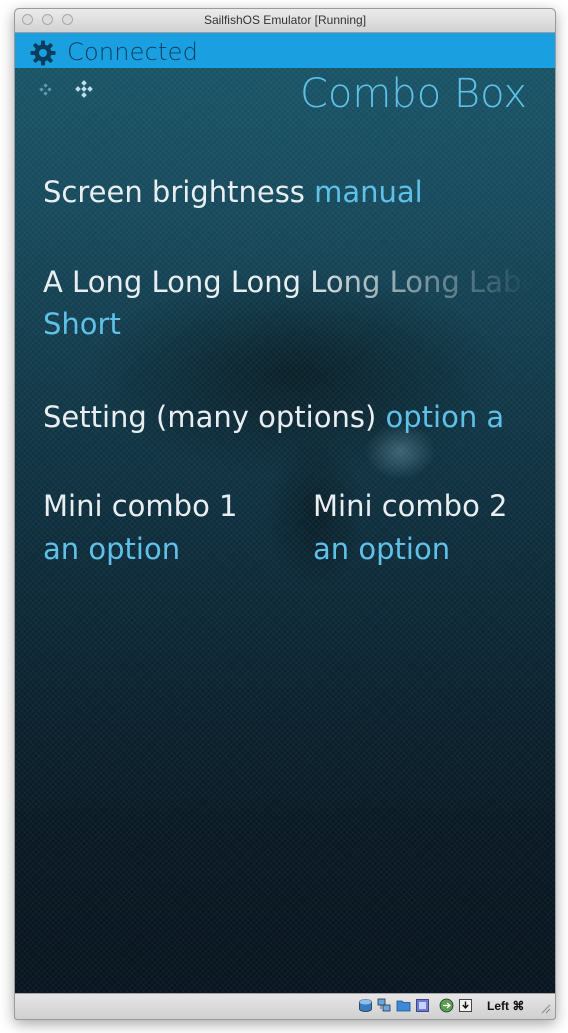 The width and height of the screenshot is (568, 1033). What do you see at coordinates (403, 1005) in the screenshot?
I see `shared-folder-icon` at bounding box center [403, 1005].